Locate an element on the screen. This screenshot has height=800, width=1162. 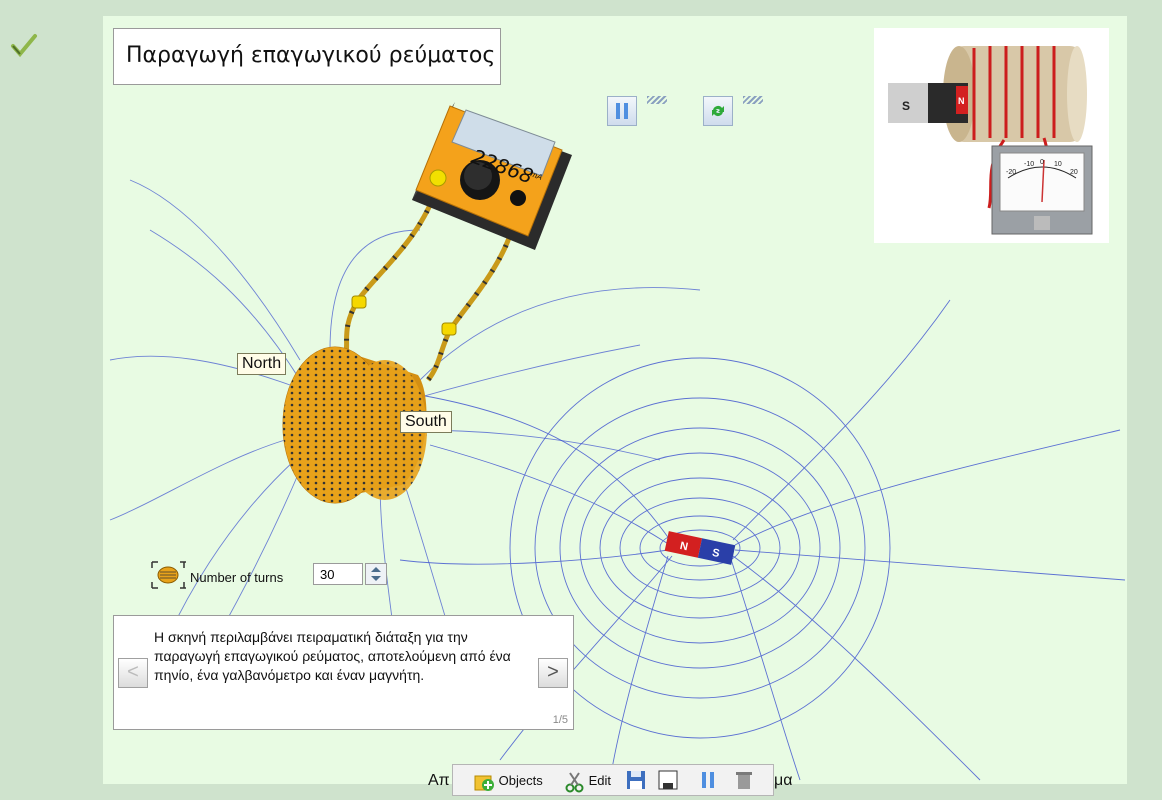
reset-button is located at coordinates (718, 111).